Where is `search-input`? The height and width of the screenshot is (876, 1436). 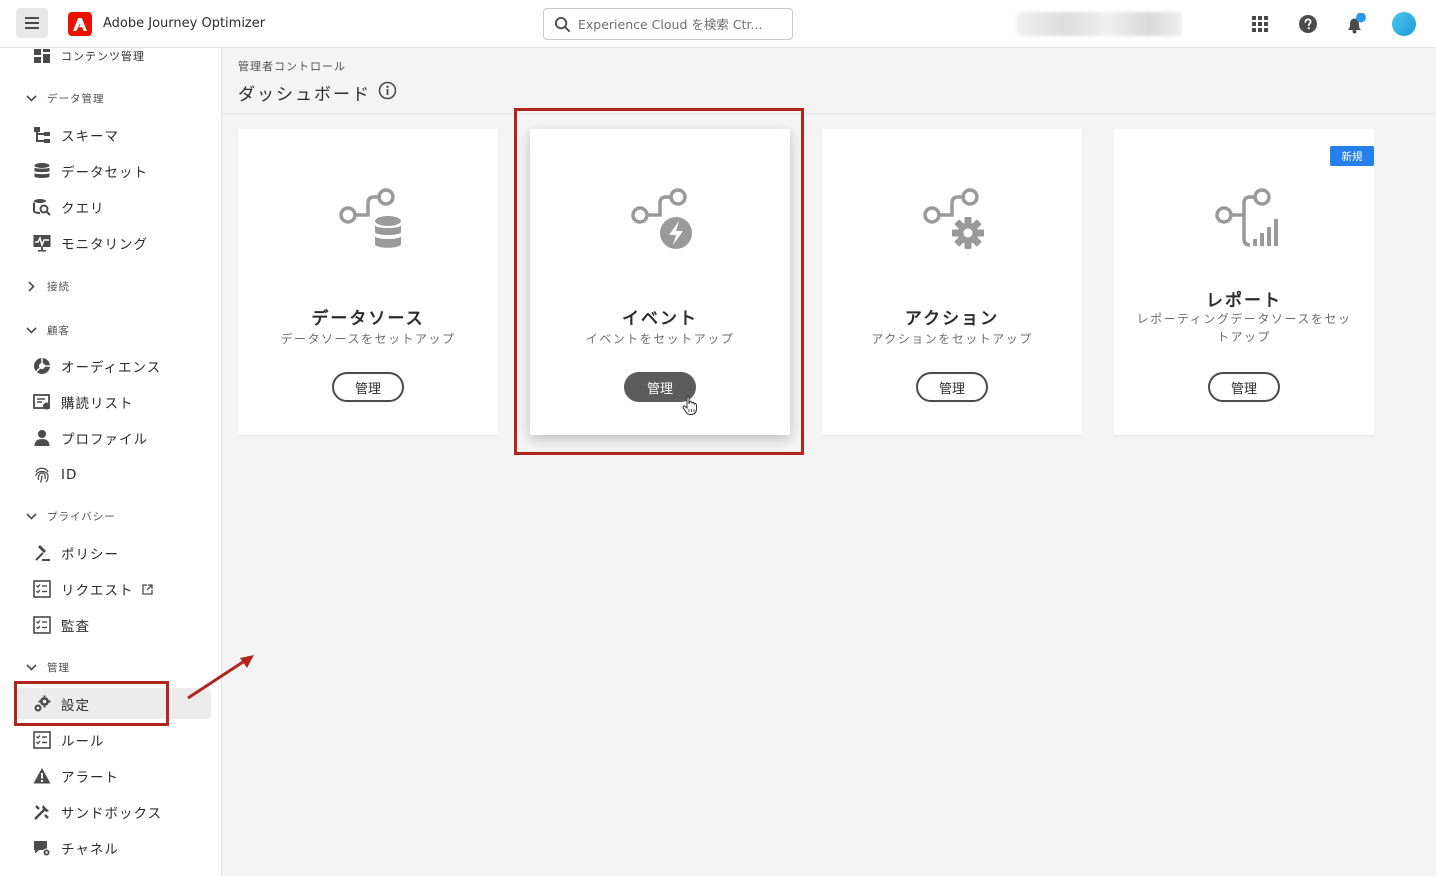 search-input is located at coordinates (683, 24).